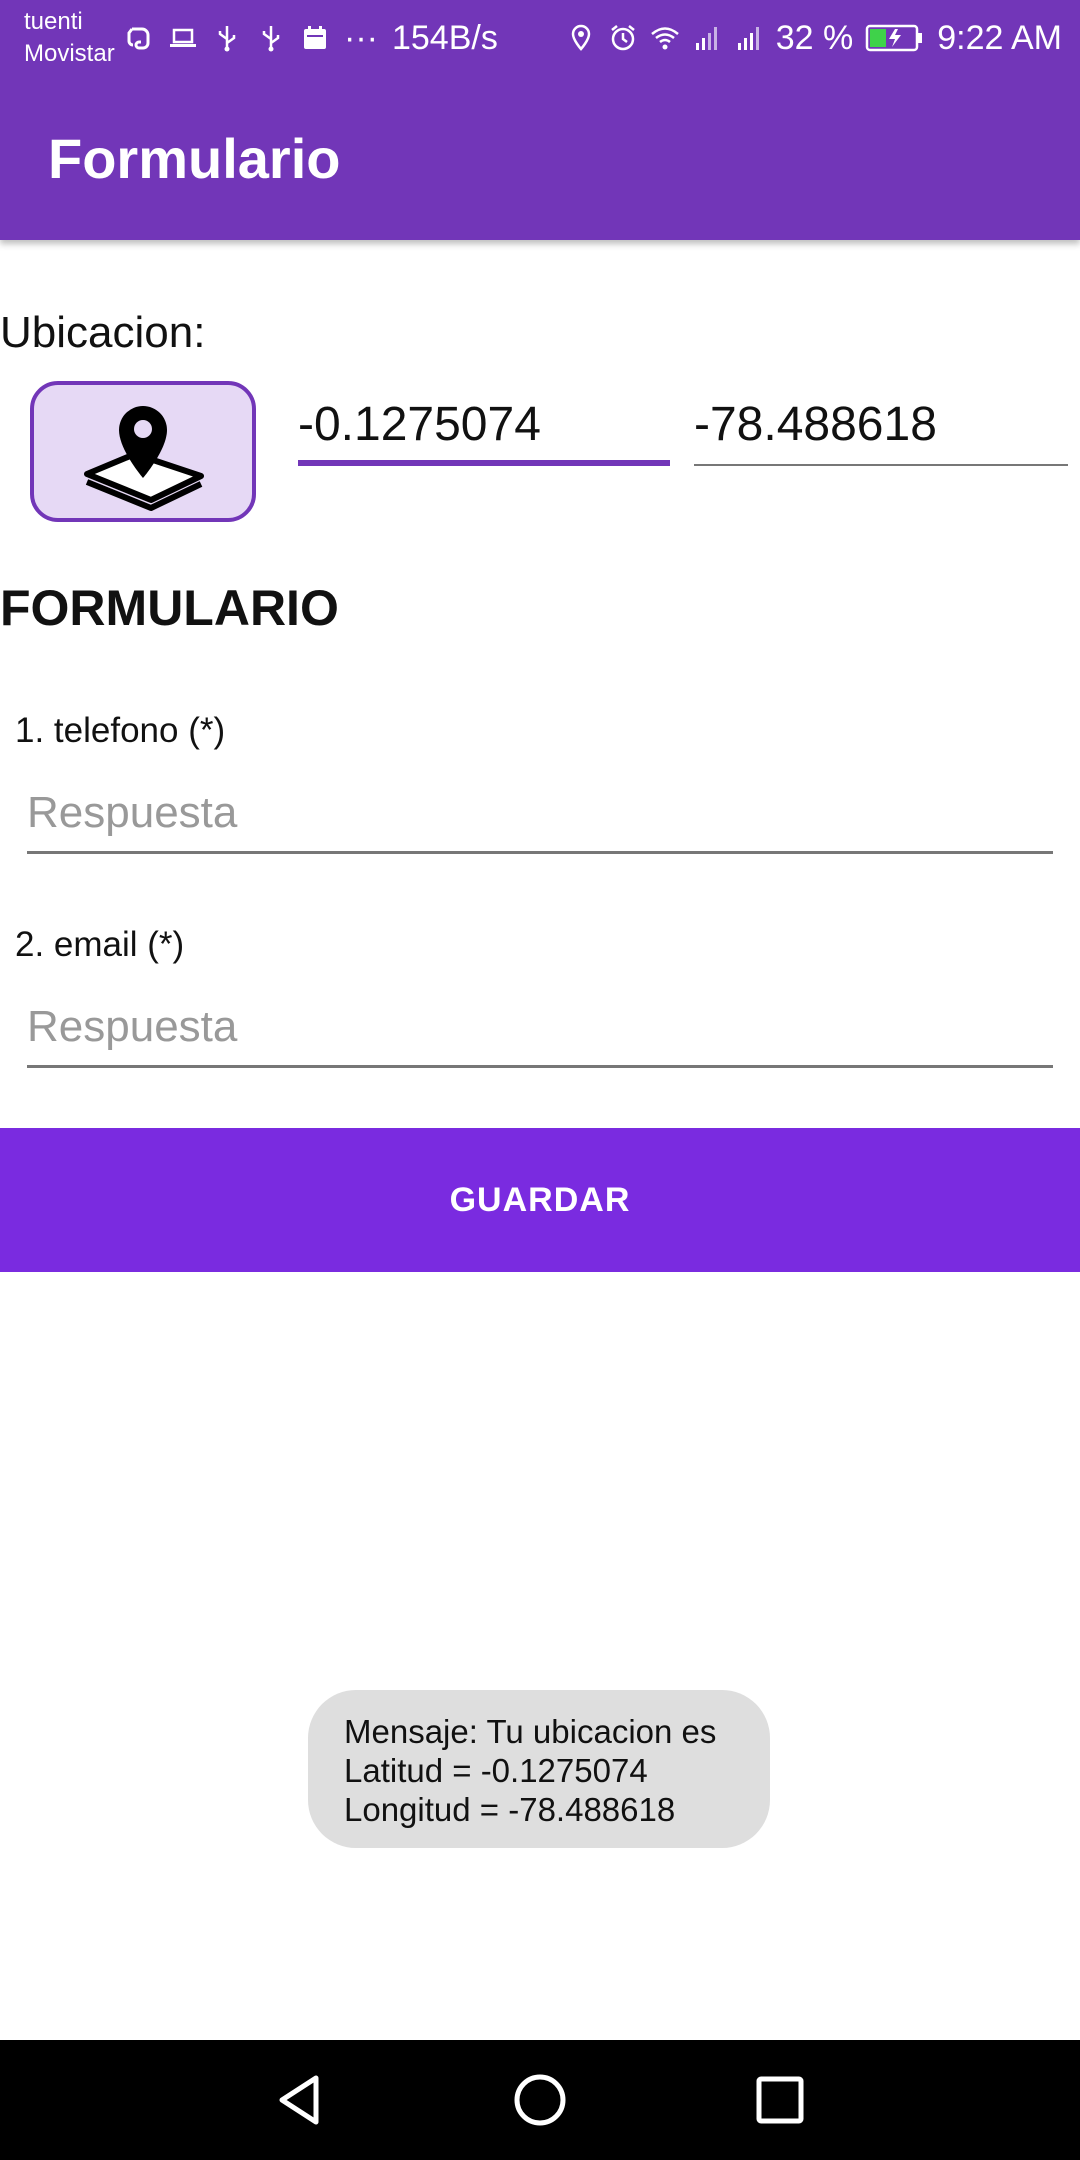 This screenshot has height=2160, width=1080. What do you see at coordinates (496, 1770) in the screenshot?
I see `toast-line-2: Latitud = -0.1275074` at bounding box center [496, 1770].